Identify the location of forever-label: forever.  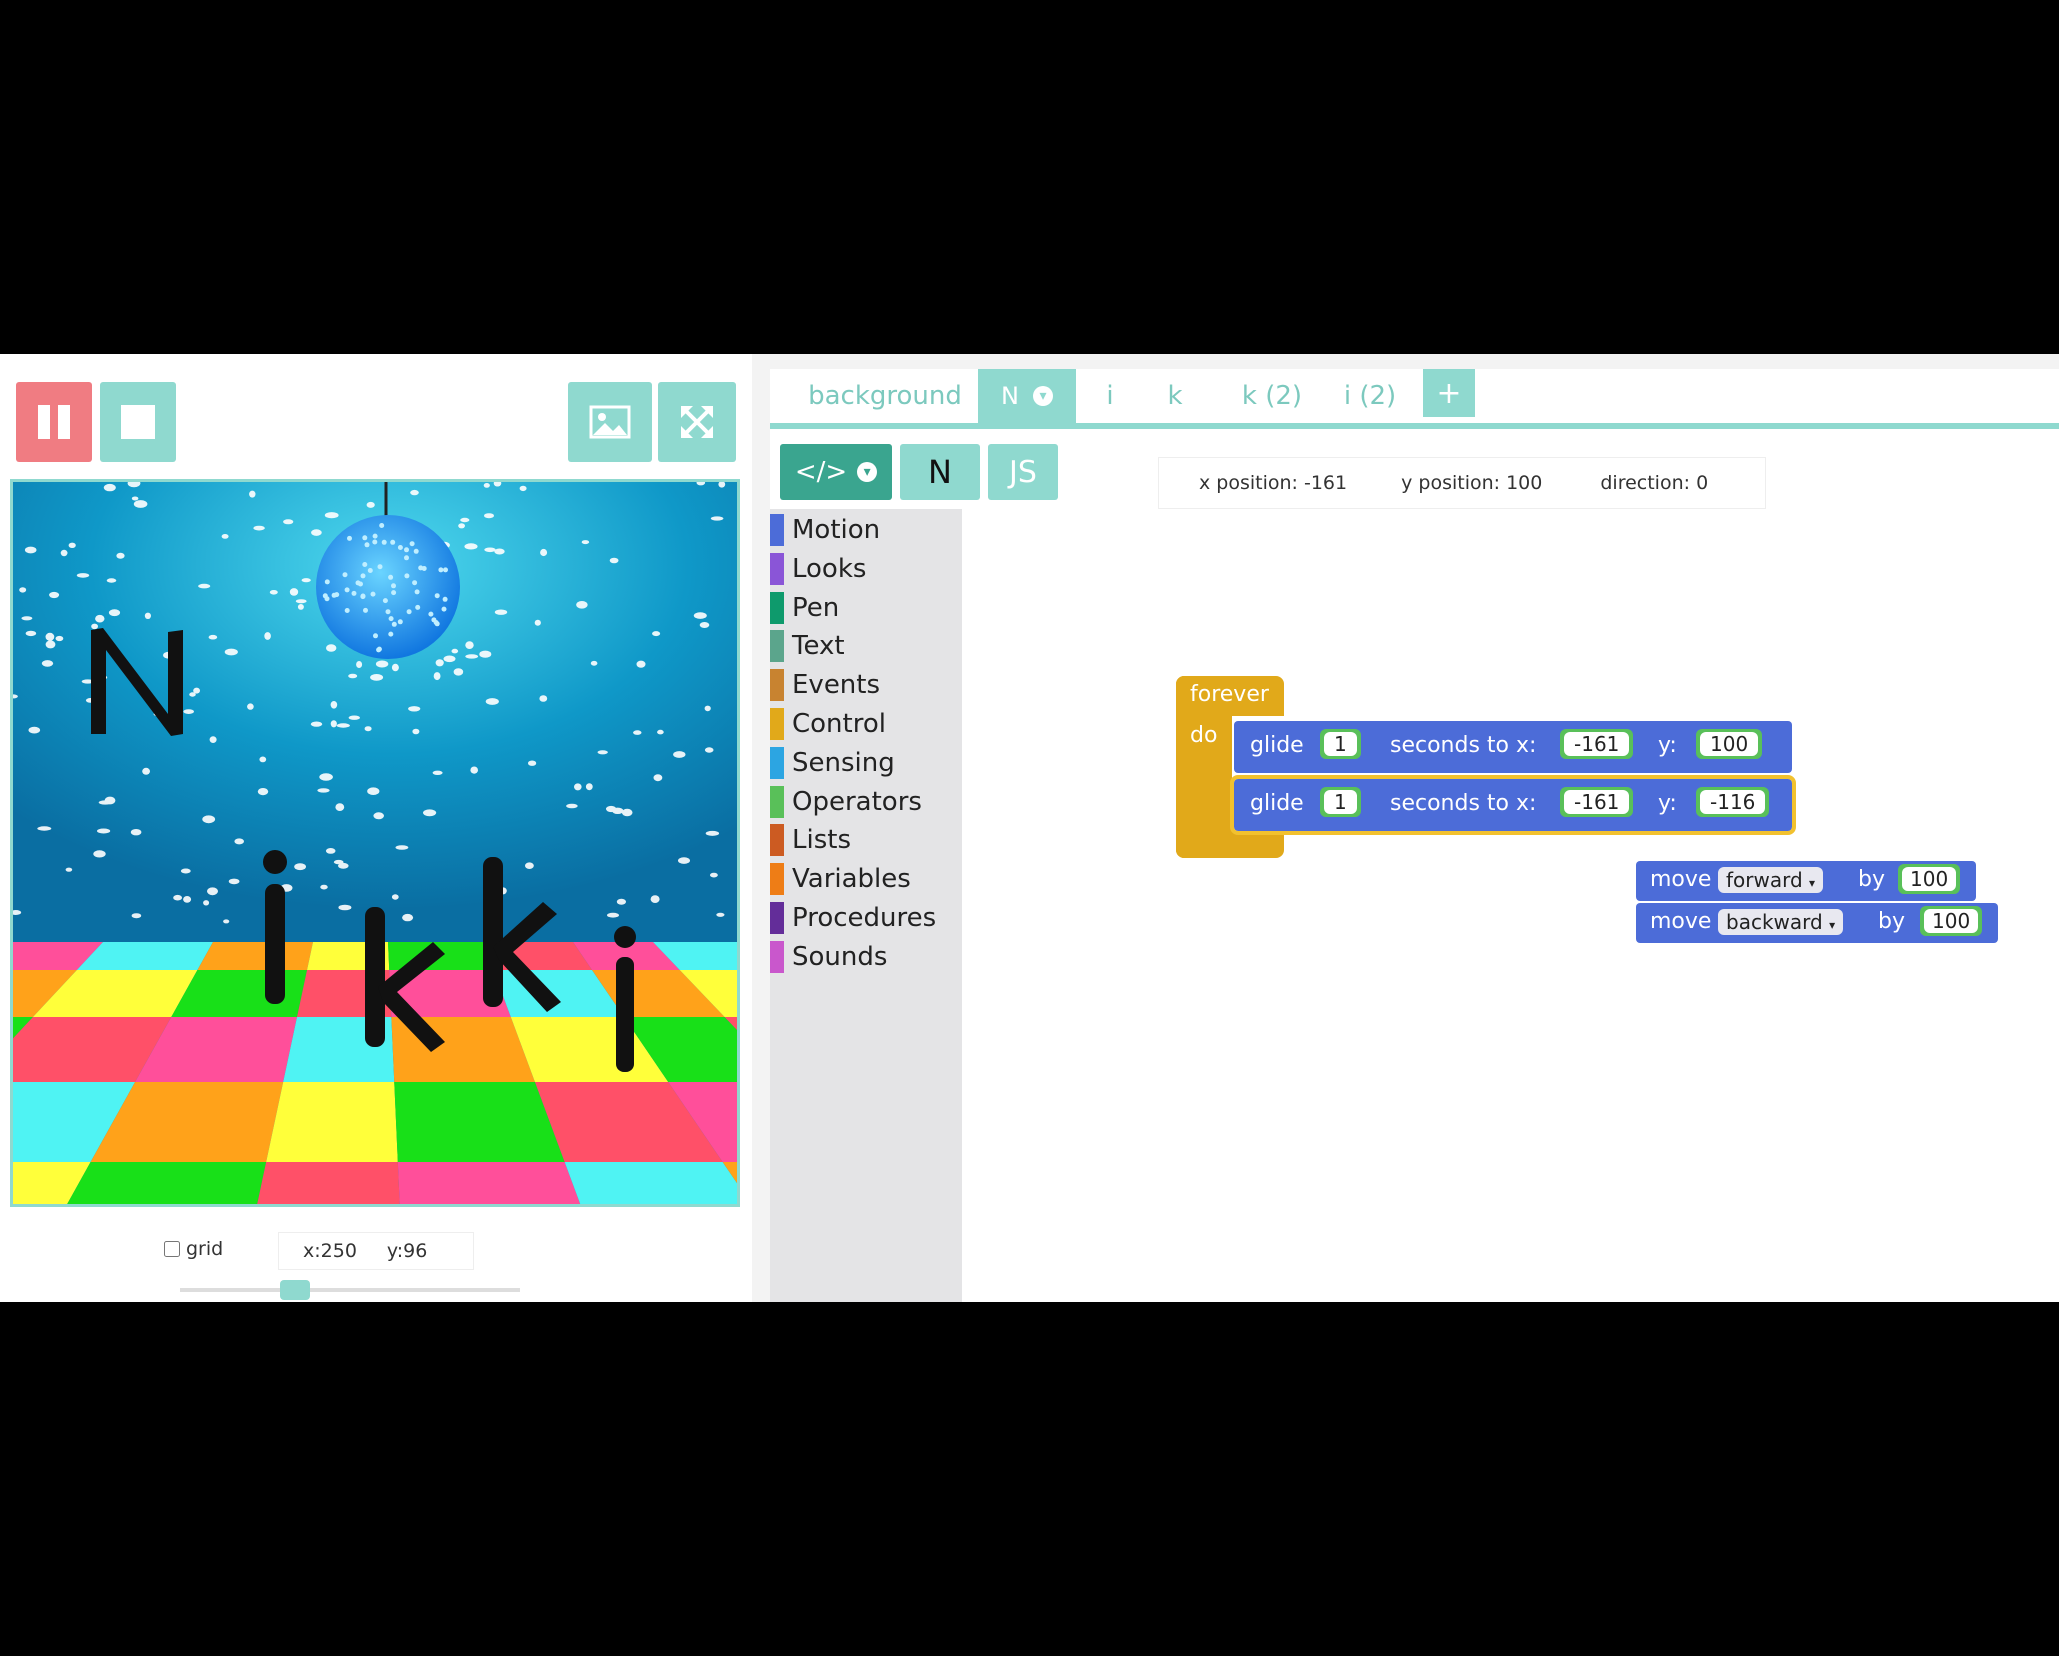
(1229, 694).